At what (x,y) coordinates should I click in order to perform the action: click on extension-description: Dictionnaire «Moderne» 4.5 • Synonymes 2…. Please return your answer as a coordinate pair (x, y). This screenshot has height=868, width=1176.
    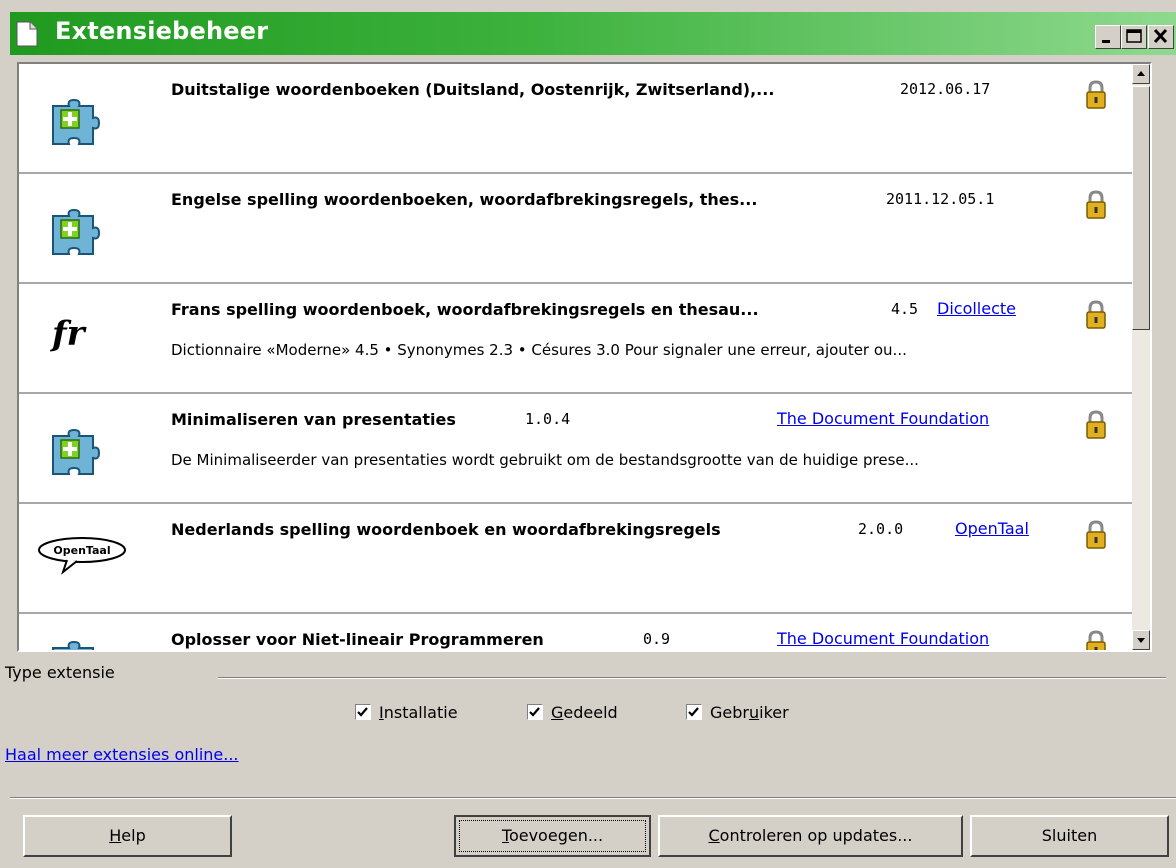
    Looking at the image, I should click on (539, 350).